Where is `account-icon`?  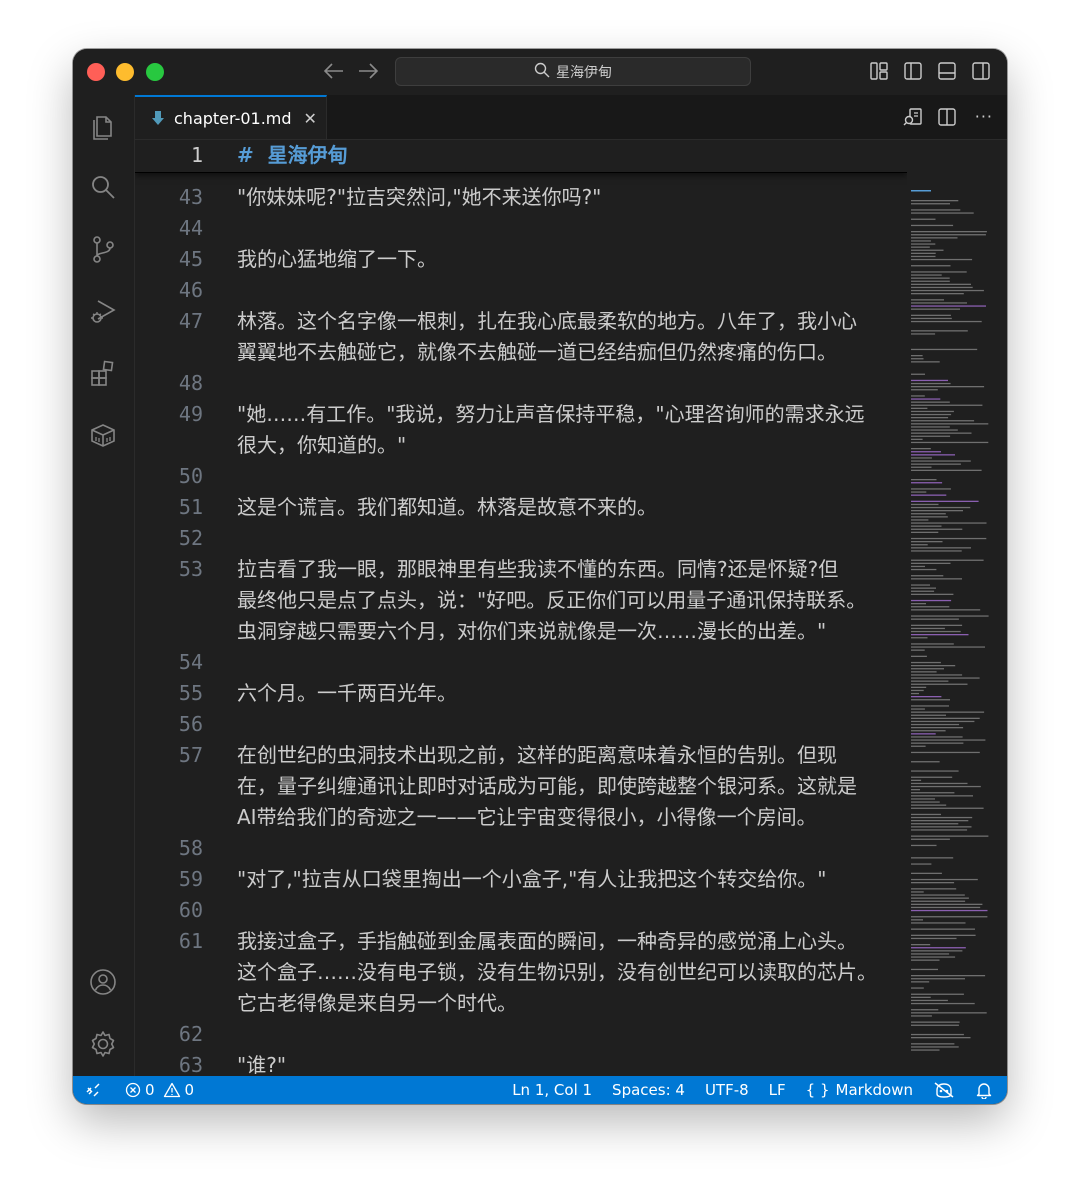 account-icon is located at coordinates (103, 982).